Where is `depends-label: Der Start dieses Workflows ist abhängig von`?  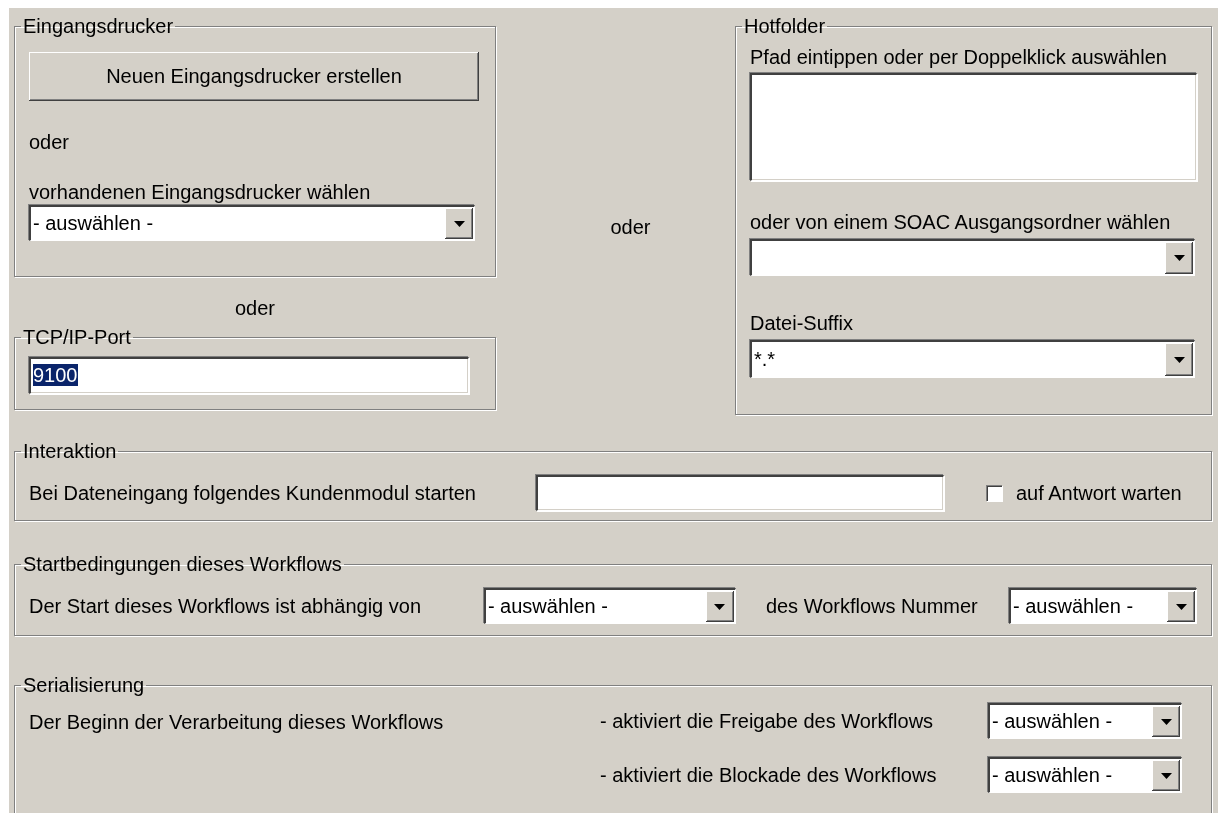 depends-label: Der Start dieses Workflows ist abhängig von is located at coordinates (226, 606).